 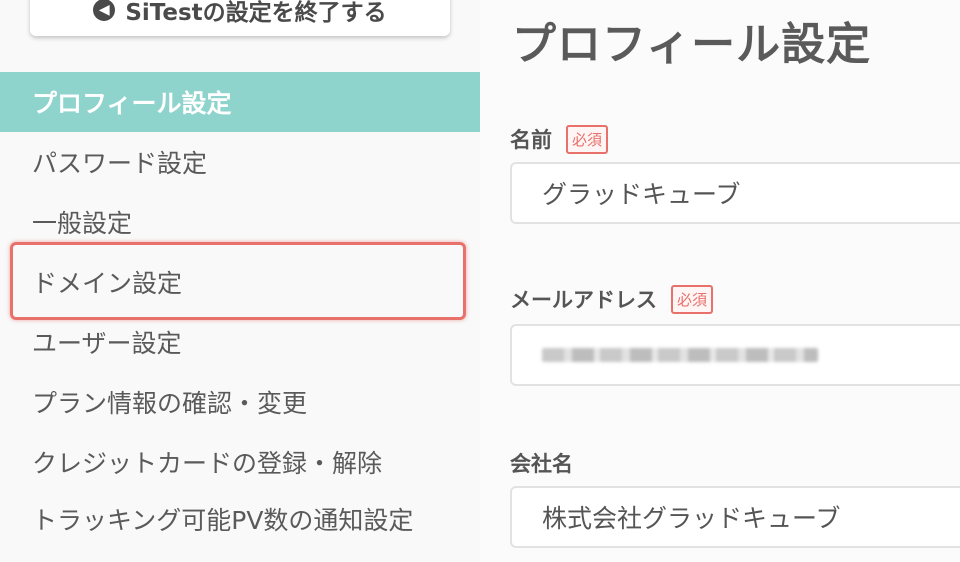 I want to click on email-input, so click(x=735, y=355).